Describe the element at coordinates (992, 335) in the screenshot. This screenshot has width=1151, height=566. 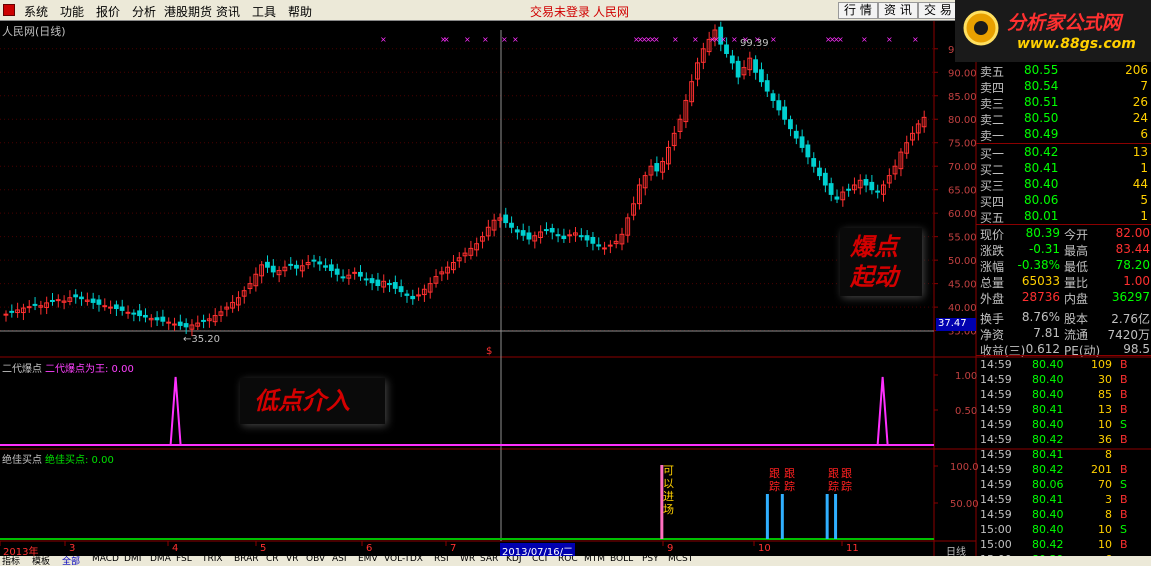
I see `quote-cell: 净资` at that location.